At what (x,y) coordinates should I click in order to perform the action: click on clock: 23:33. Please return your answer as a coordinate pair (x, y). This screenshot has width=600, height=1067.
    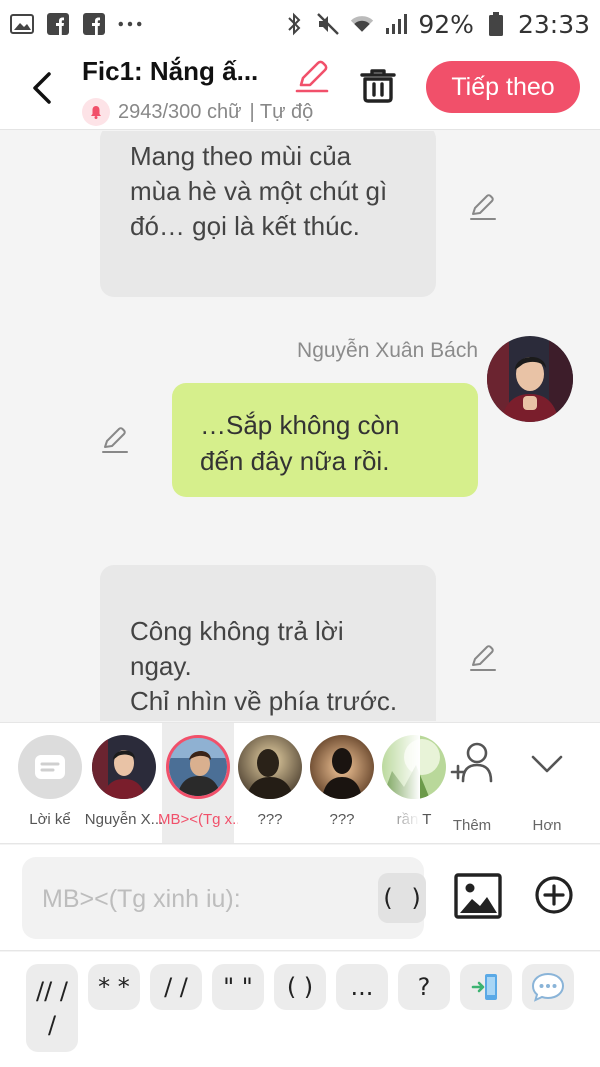
    Looking at the image, I should click on (553, 24).